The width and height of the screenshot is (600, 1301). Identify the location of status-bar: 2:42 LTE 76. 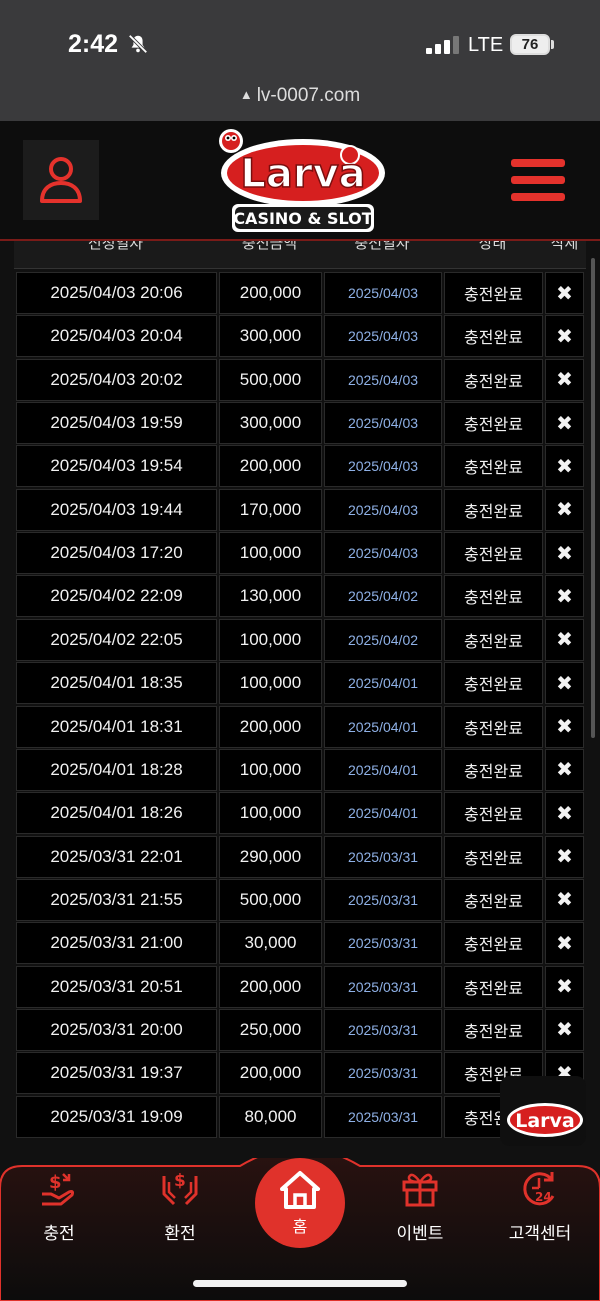
(300, 42).